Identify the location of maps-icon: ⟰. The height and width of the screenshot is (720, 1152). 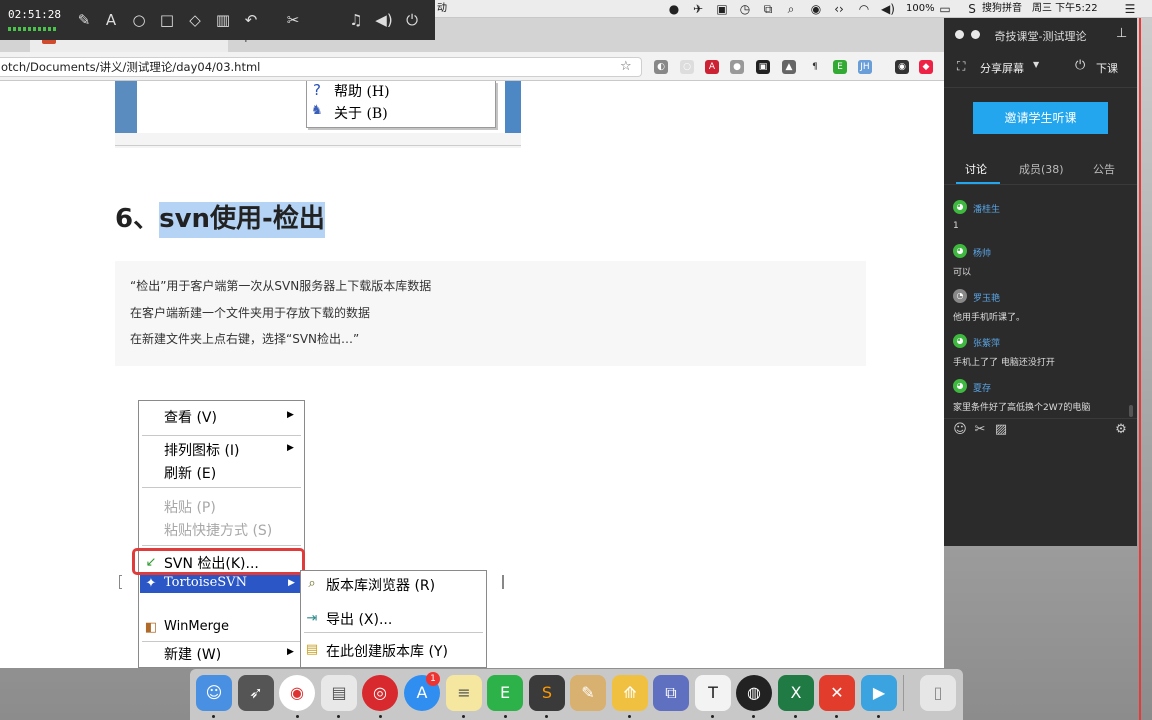
(630, 693).